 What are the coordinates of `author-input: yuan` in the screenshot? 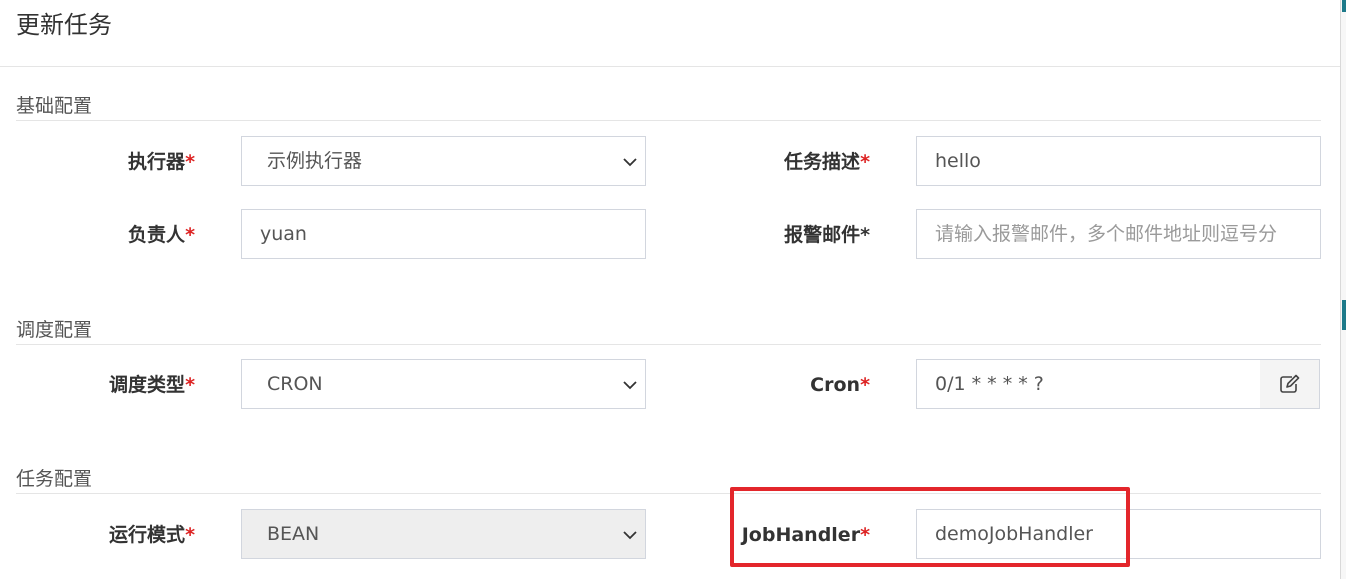 It's located at (443, 234).